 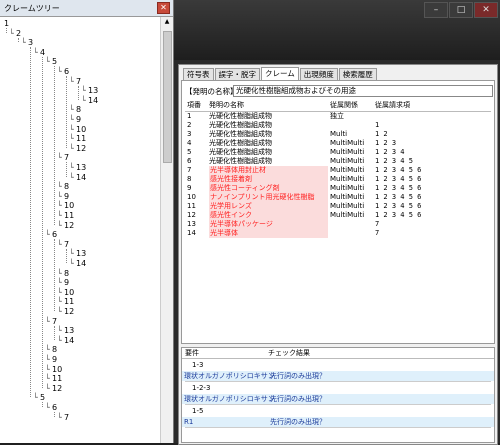 I want to click on claim-row: 4 光硬化性樹脂組成物 MultiMulti 1 2 3, so click(x=338, y=143).